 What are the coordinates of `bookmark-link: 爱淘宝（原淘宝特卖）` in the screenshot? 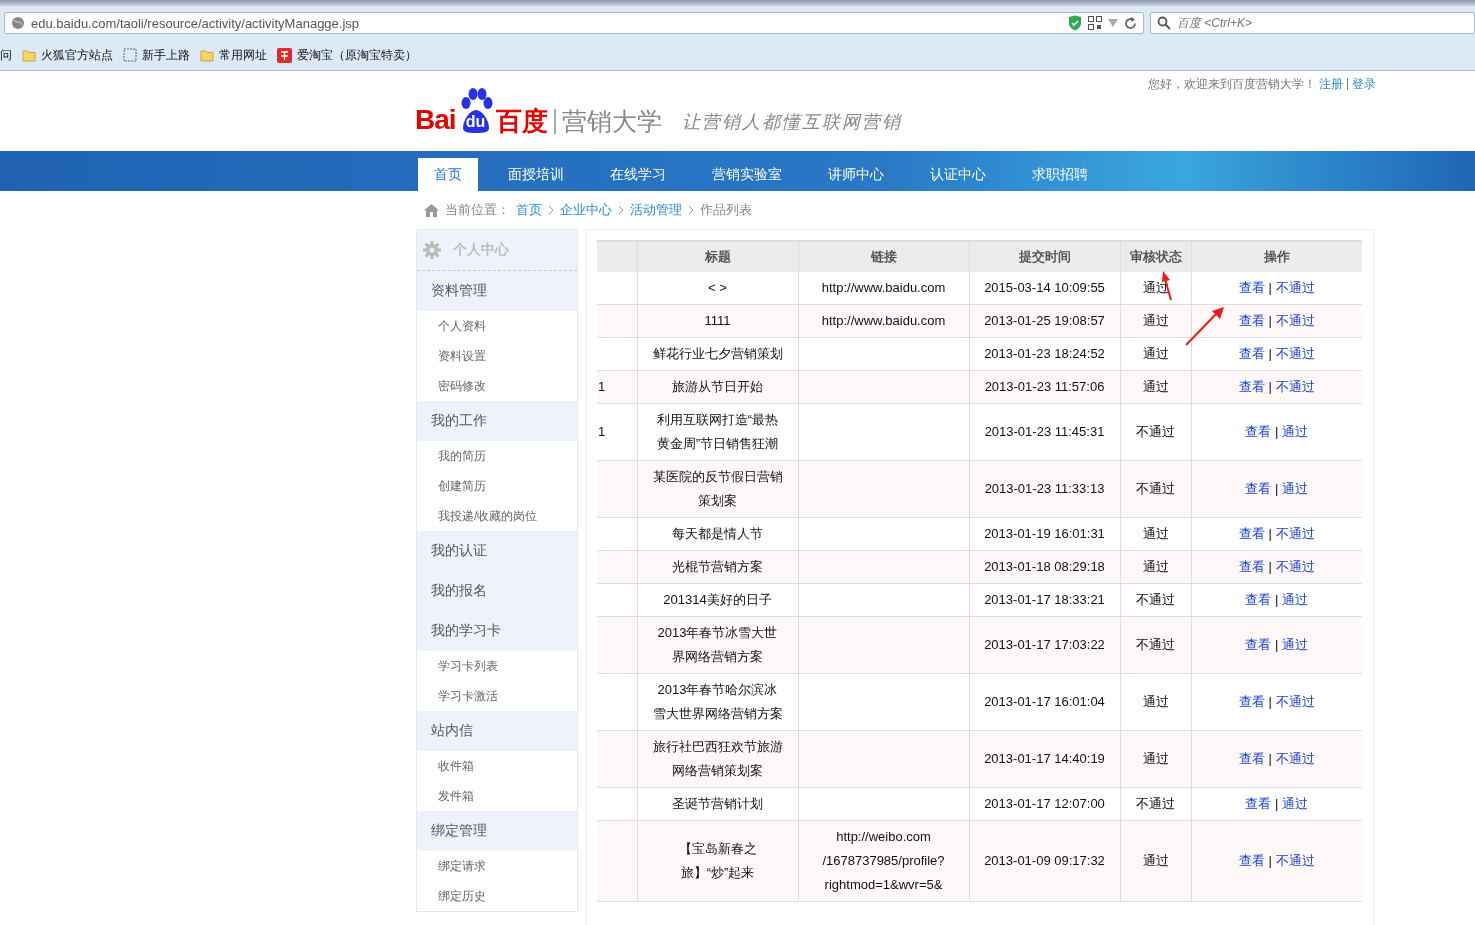 It's located at (357, 55).